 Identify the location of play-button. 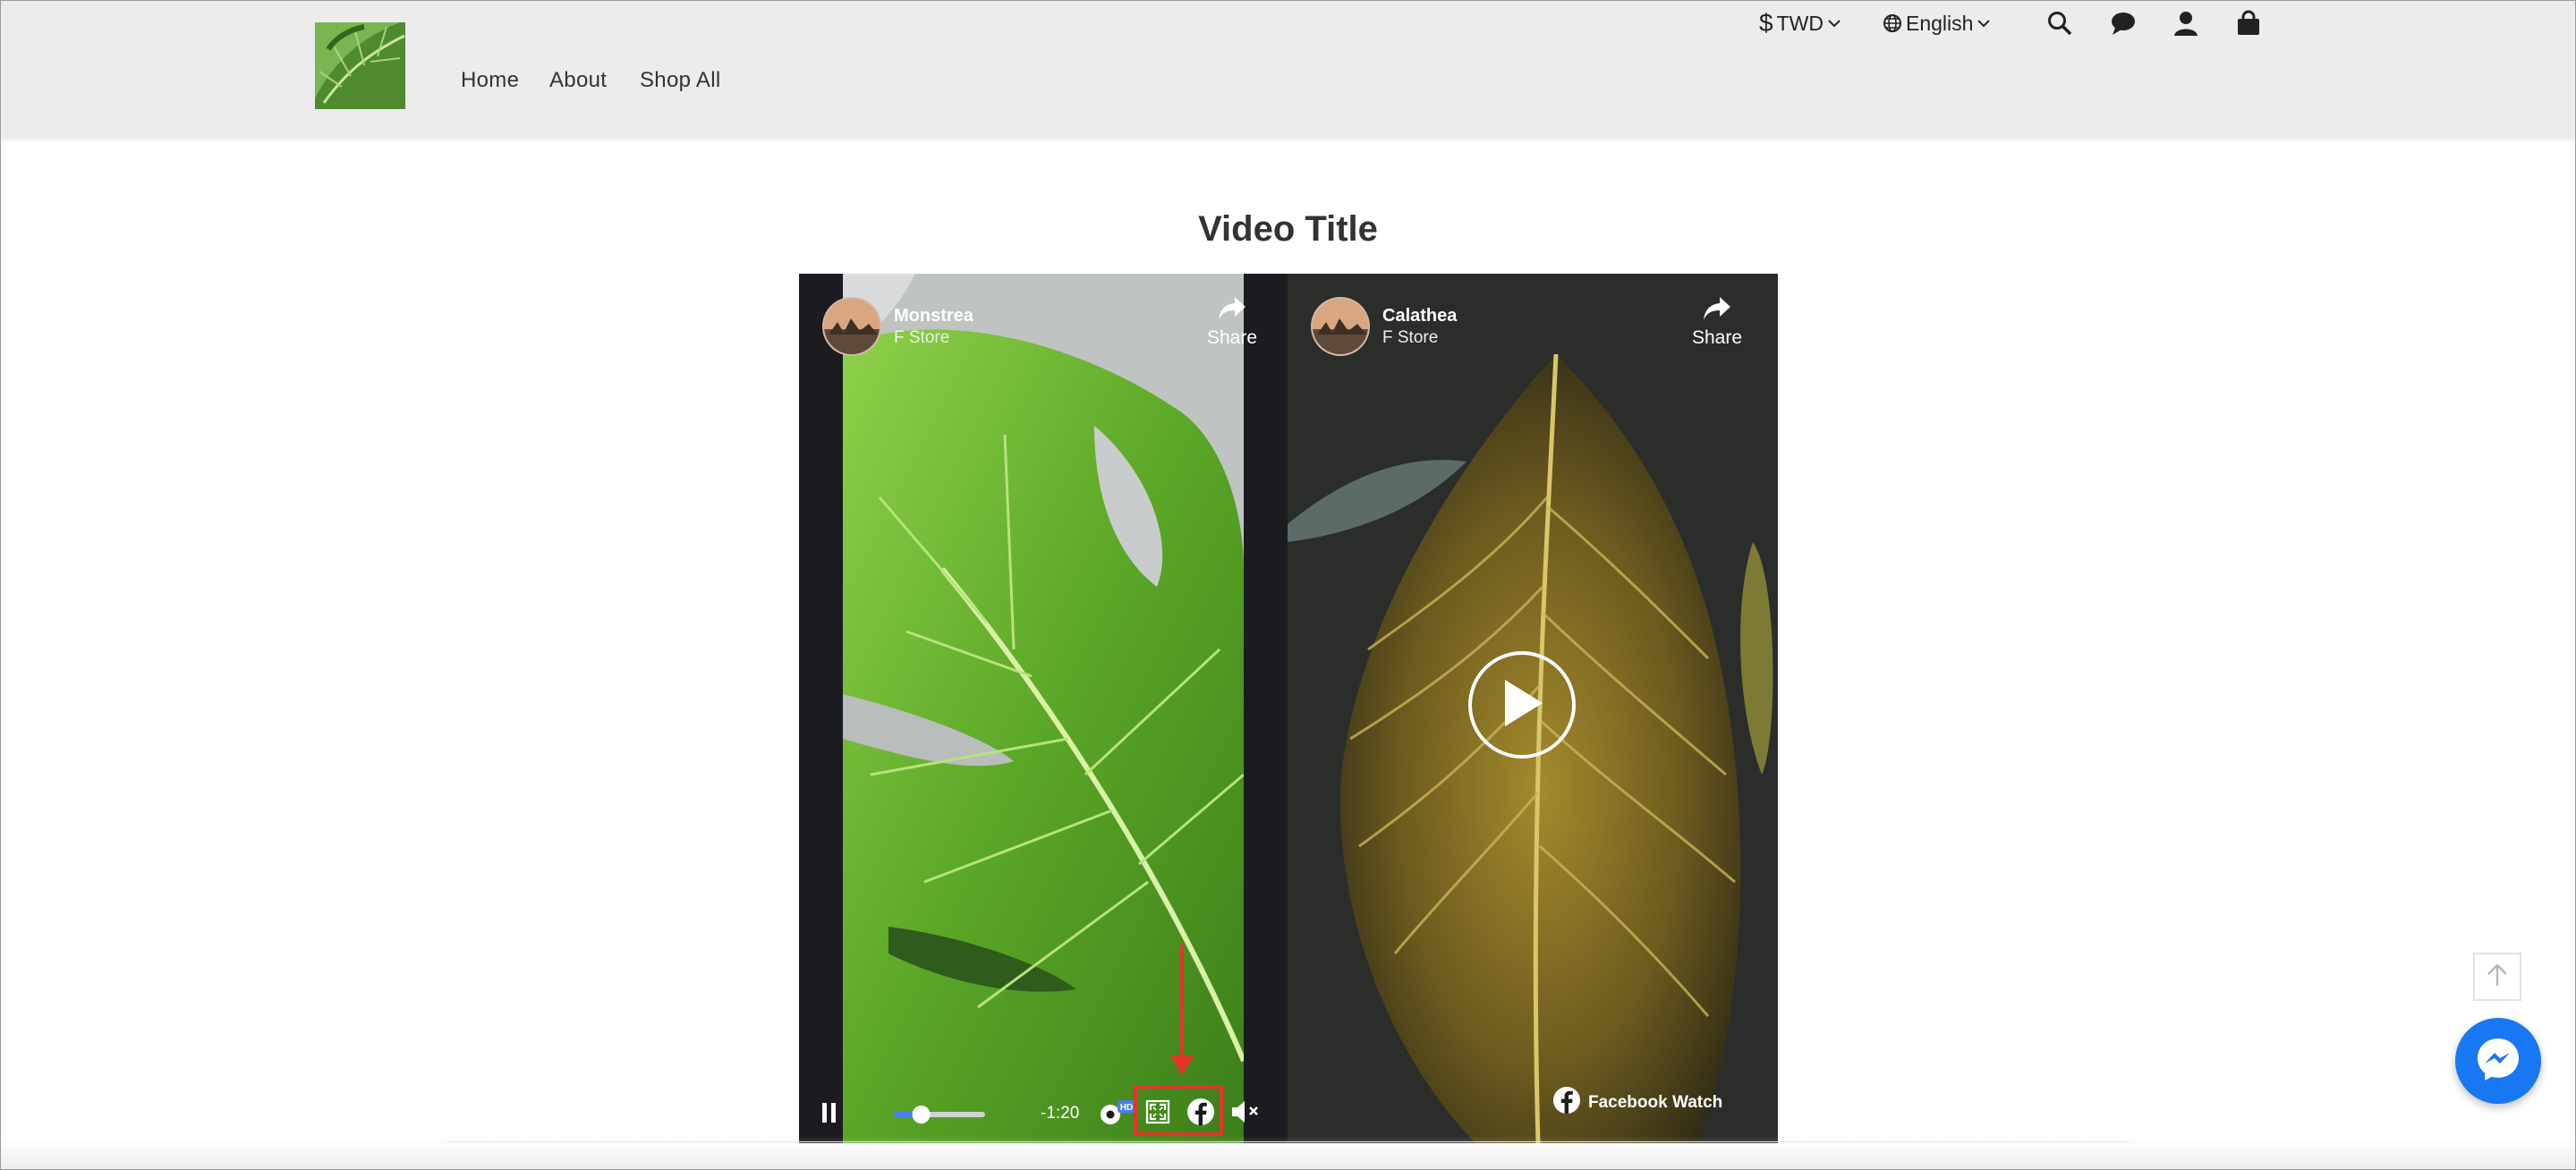
(1522, 705).